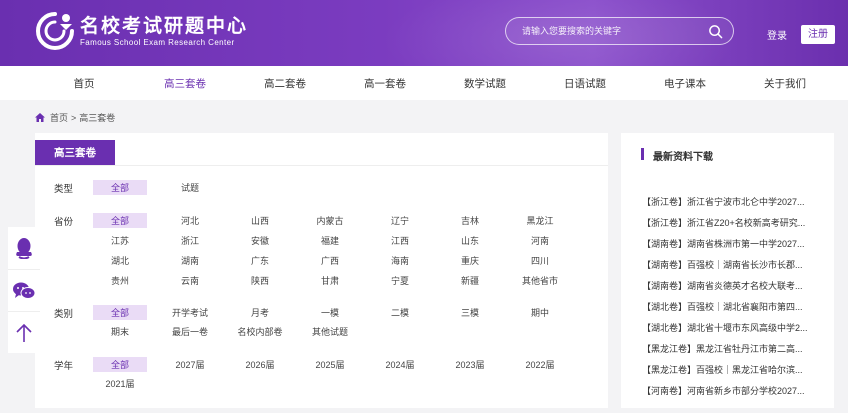 The height and width of the screenshot is (413, 848). I want to click on year-option: 2024届, so click(399, 364).